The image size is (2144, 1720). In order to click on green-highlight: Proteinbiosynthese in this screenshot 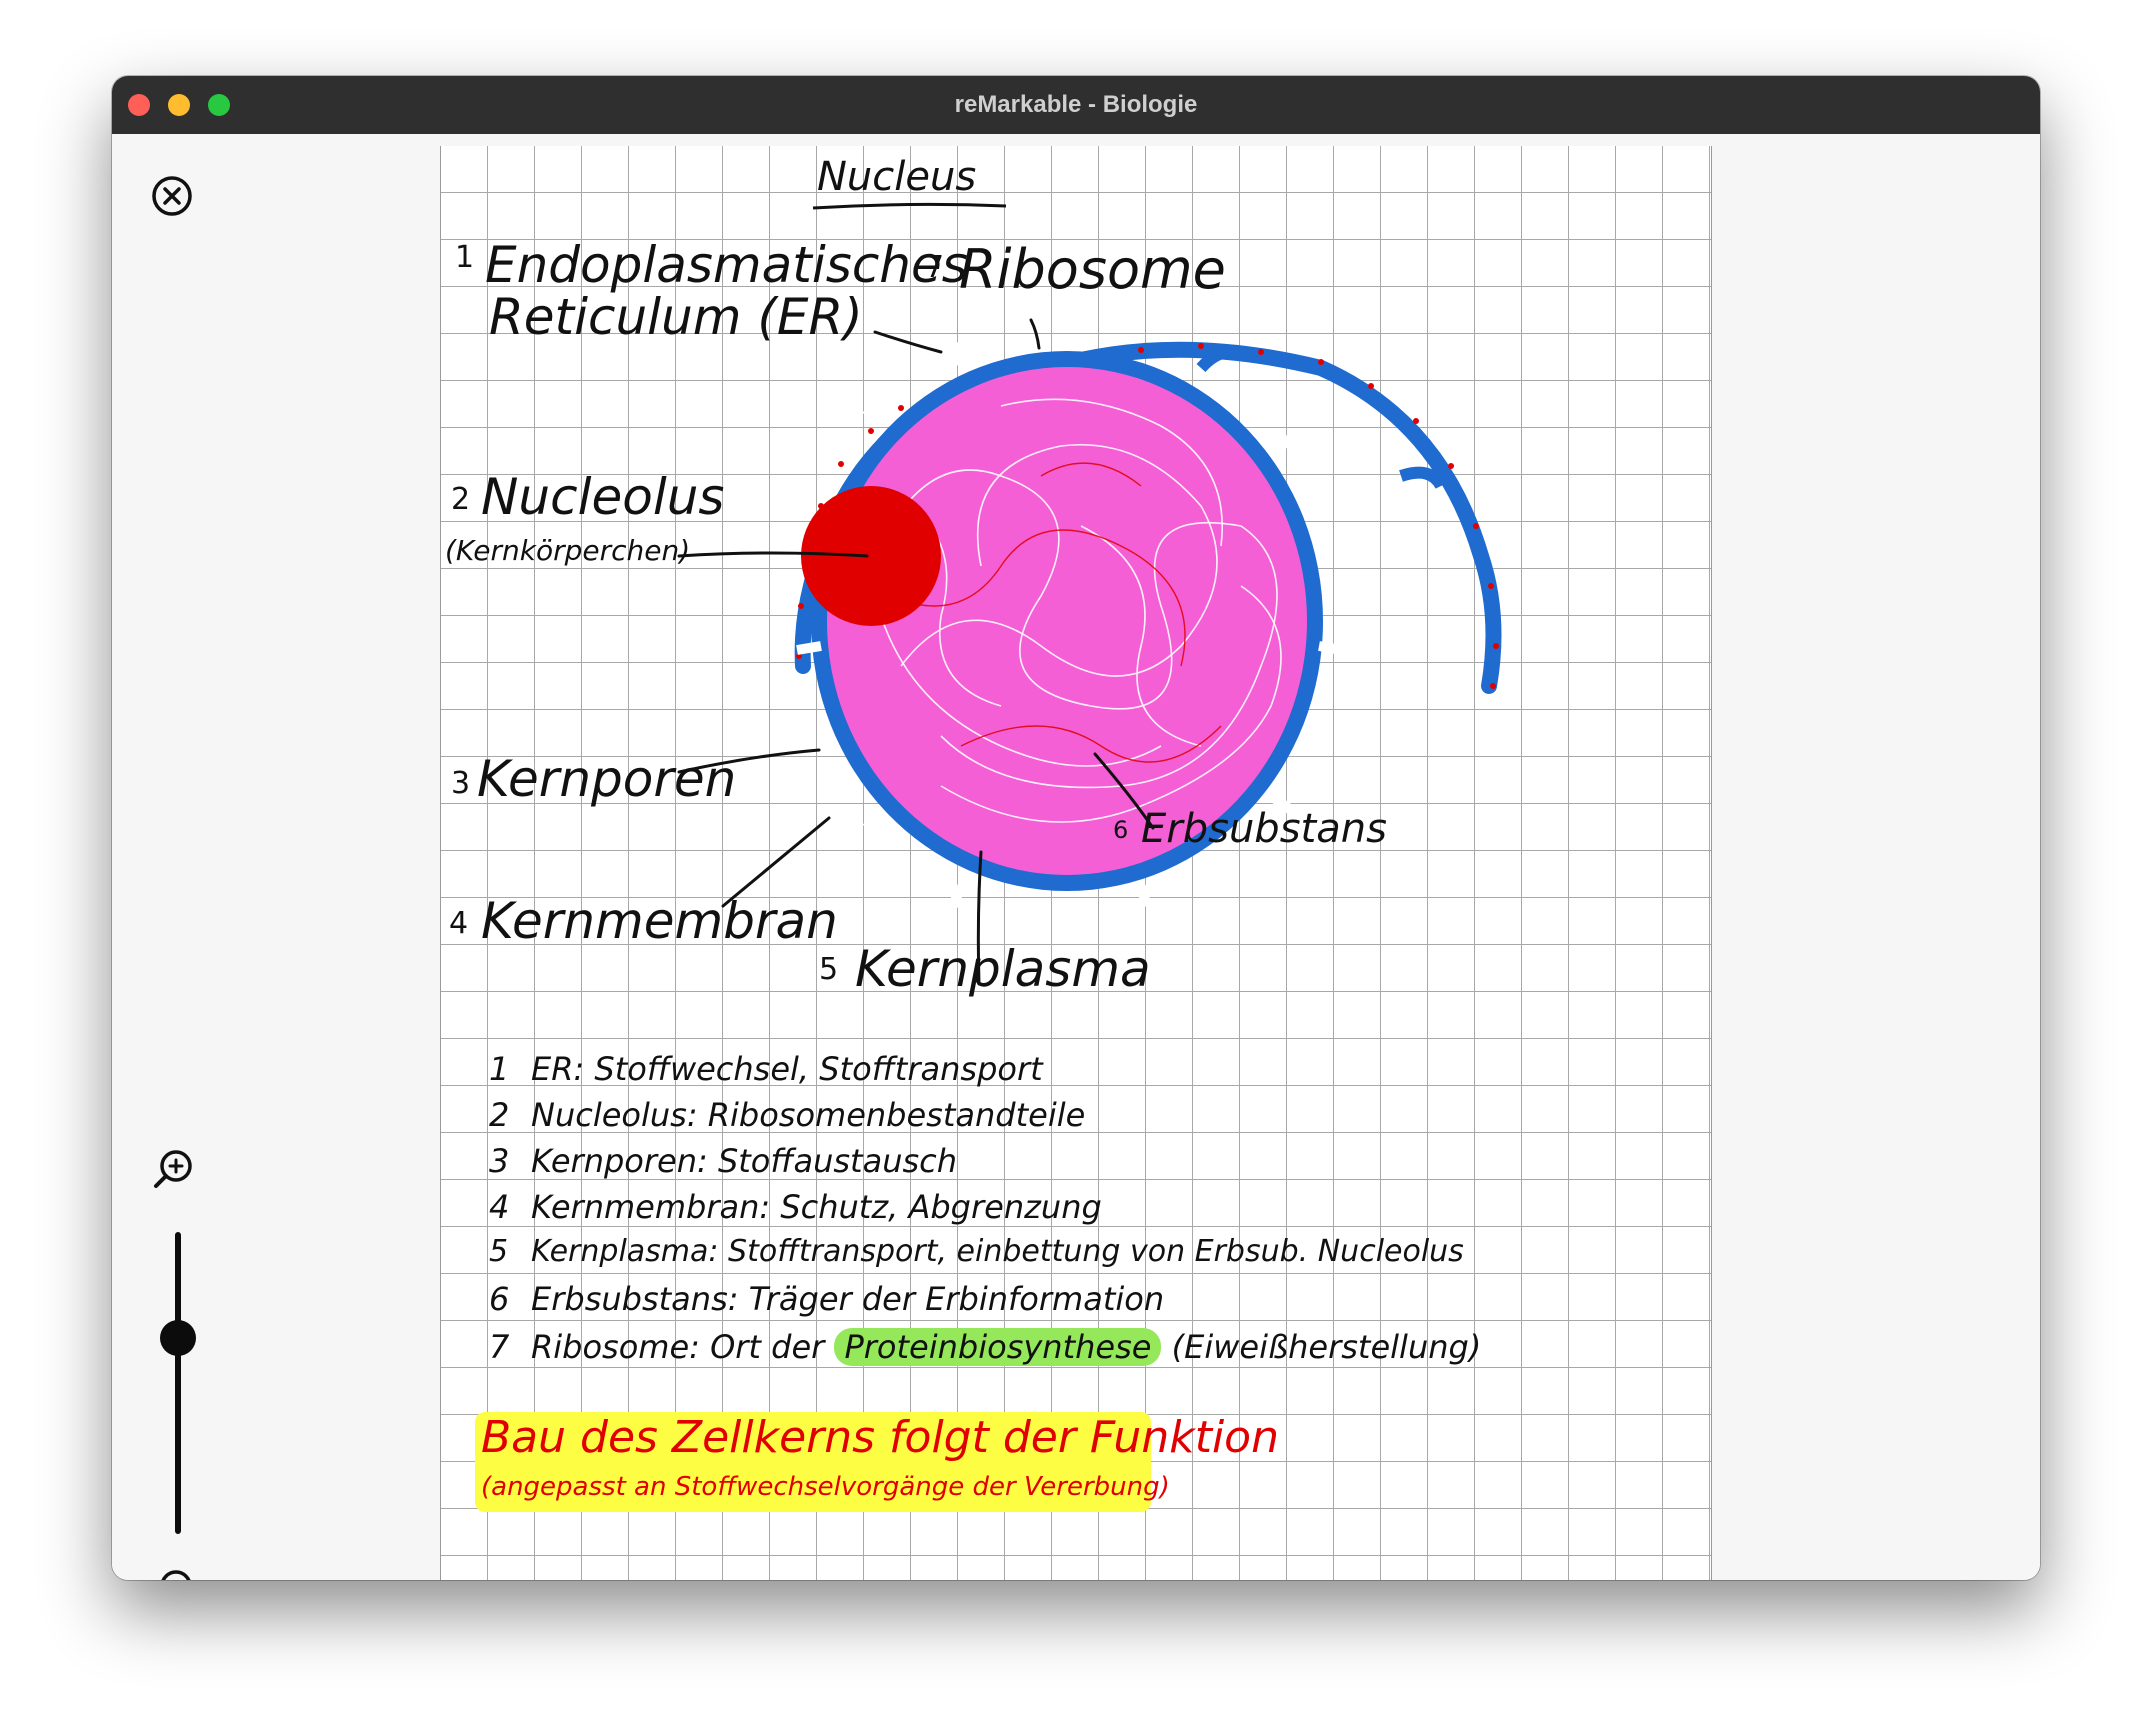, I will do `click(998, 1347)`.